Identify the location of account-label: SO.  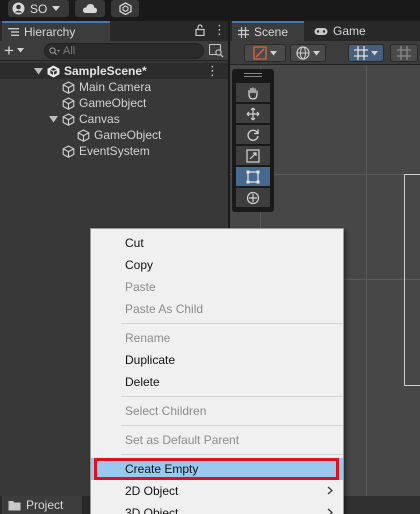
(39, 8).